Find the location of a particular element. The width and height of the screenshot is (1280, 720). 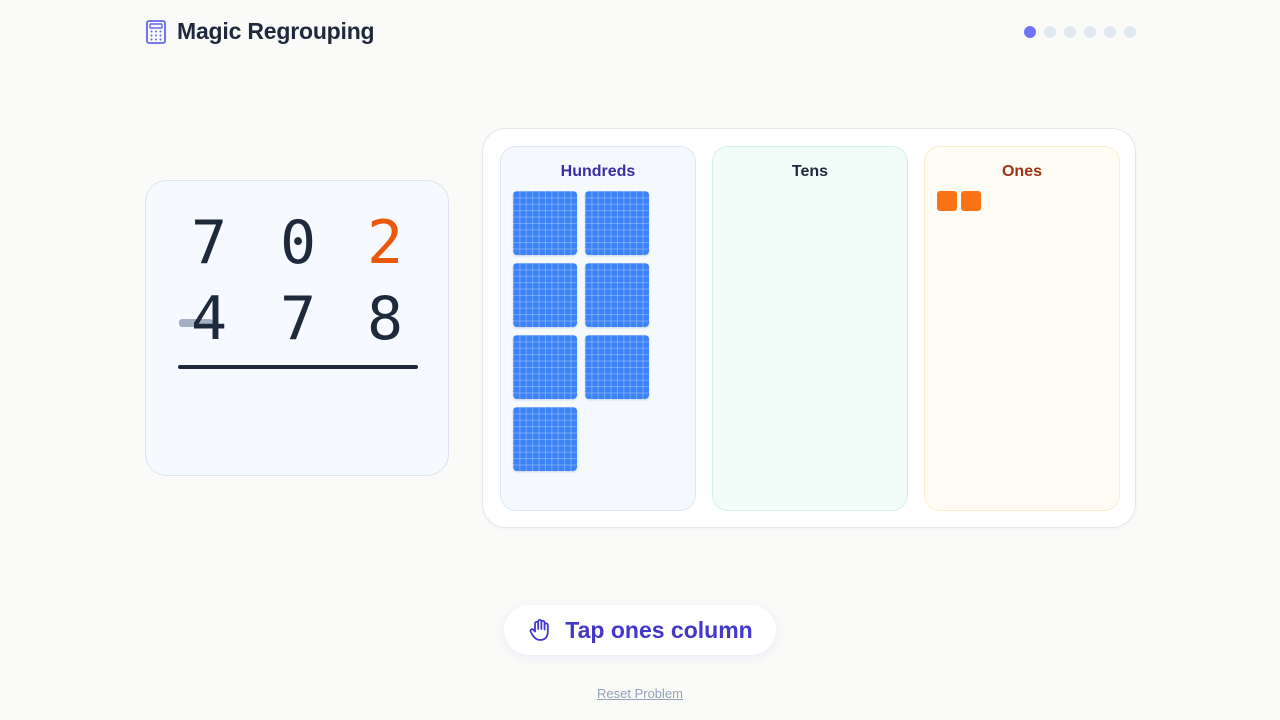

app-header: Magic Regrouping is located at coordinates (260, 31).